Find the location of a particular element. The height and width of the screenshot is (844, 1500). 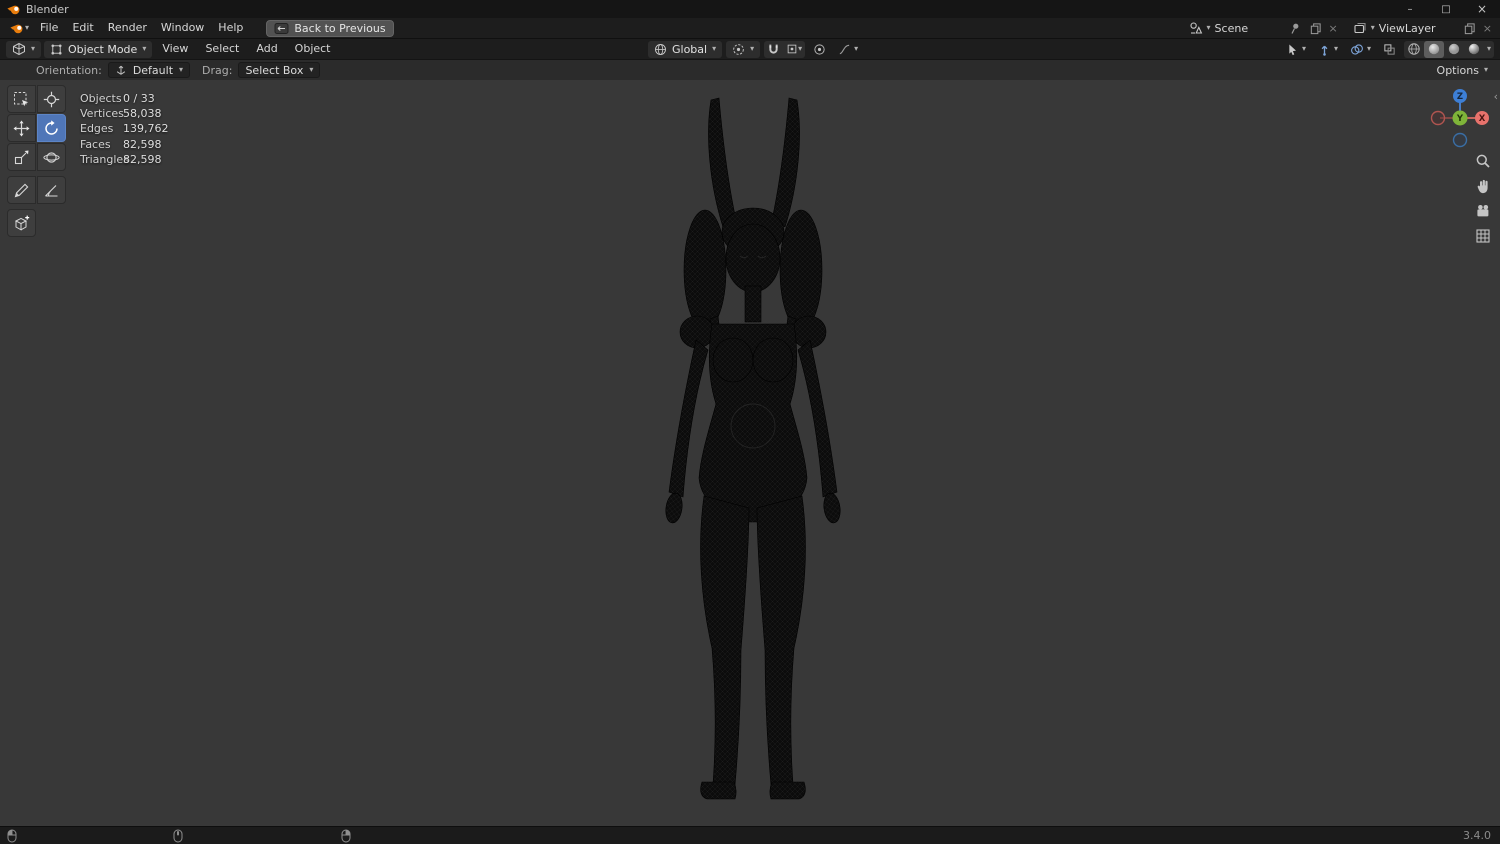

tool-measure is located at coordinates (51, 190).